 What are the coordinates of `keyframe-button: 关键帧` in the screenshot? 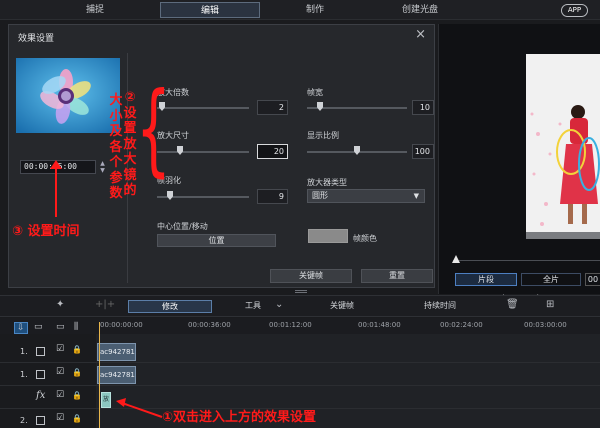 It's located at (311, 276).